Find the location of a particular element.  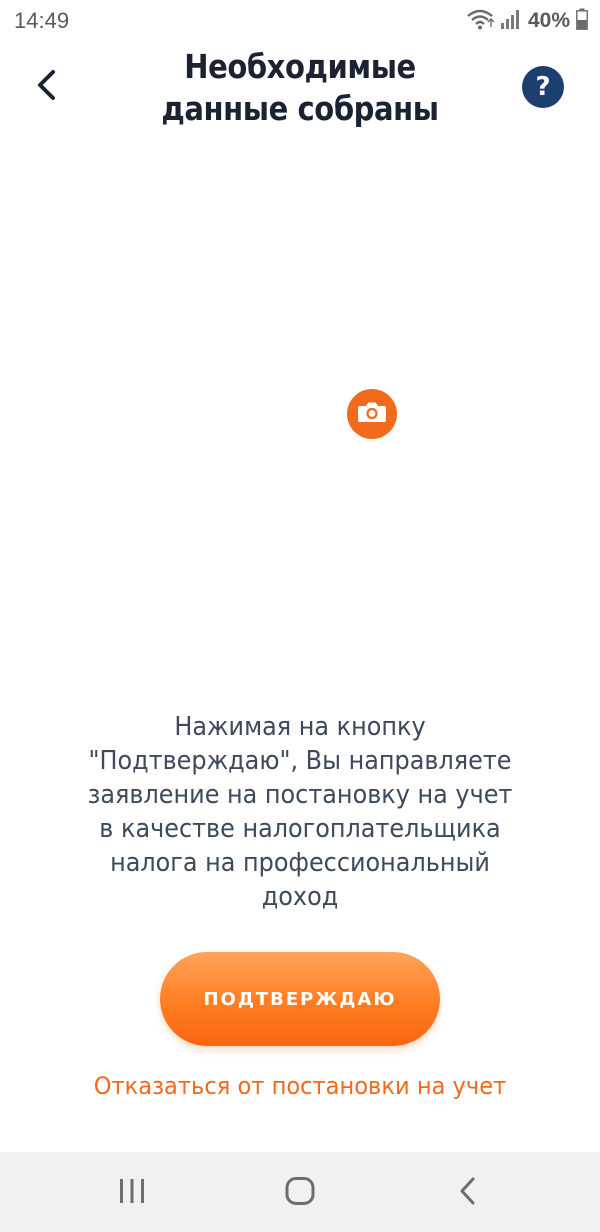

help-icon: ? is located at coordinates (543, 87).